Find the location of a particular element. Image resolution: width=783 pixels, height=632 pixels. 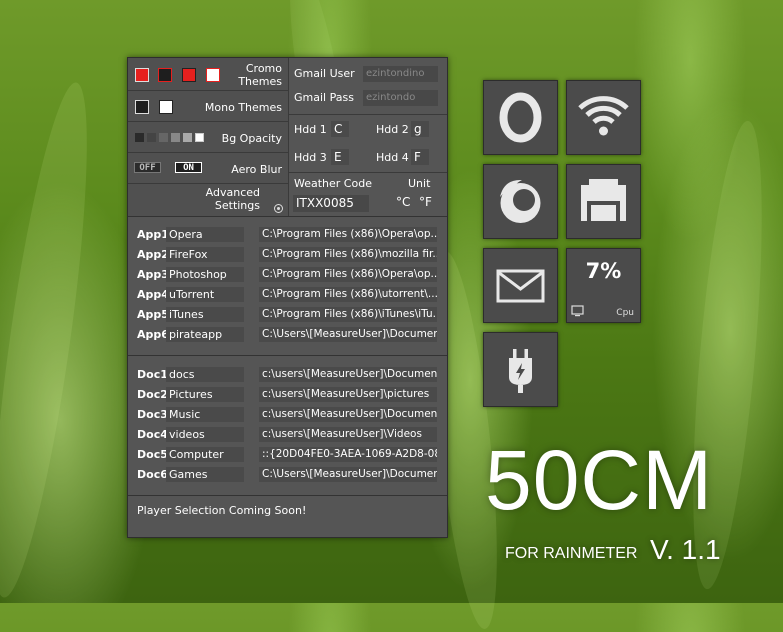

wifi-tile is located at coordinates (603, 117).